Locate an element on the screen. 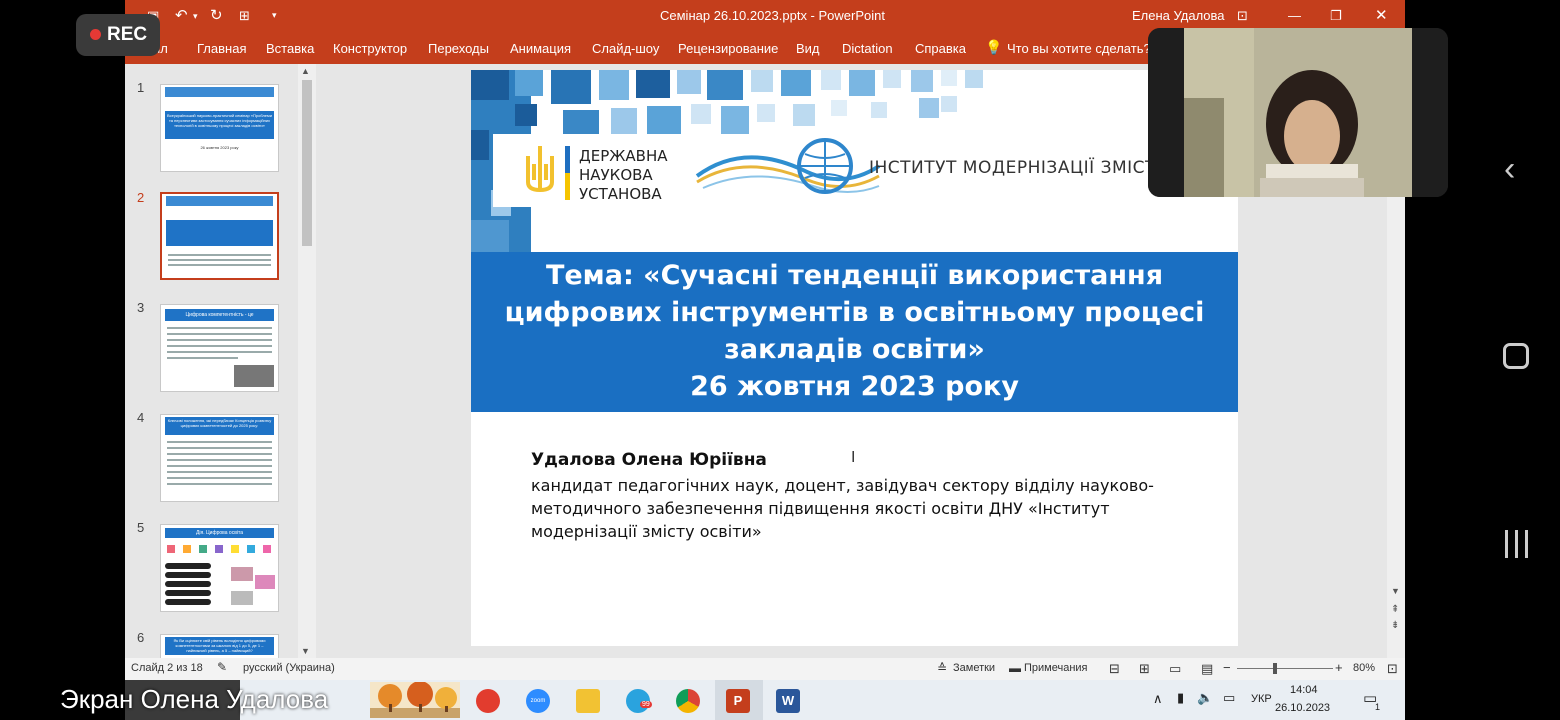 The width and height of the screenshot is (1560, 720). thumbnail-scrollbar: ▲ ▼ is located at coordinates (307, 361).